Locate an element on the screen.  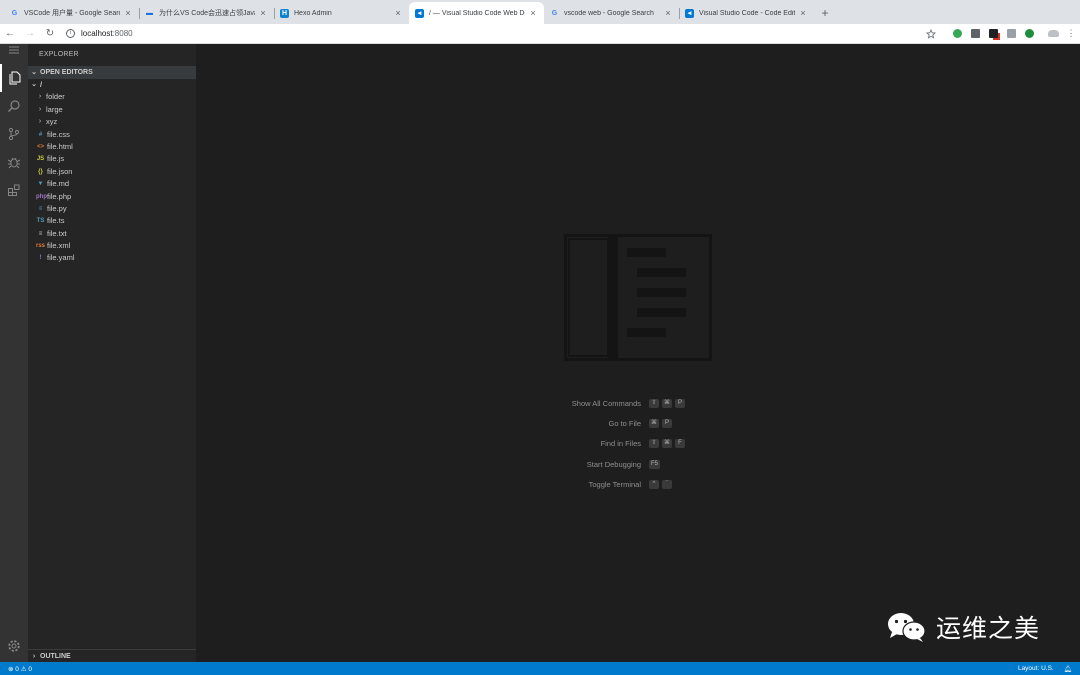
folder-item: › xyz is located at coordinates (112, 122).